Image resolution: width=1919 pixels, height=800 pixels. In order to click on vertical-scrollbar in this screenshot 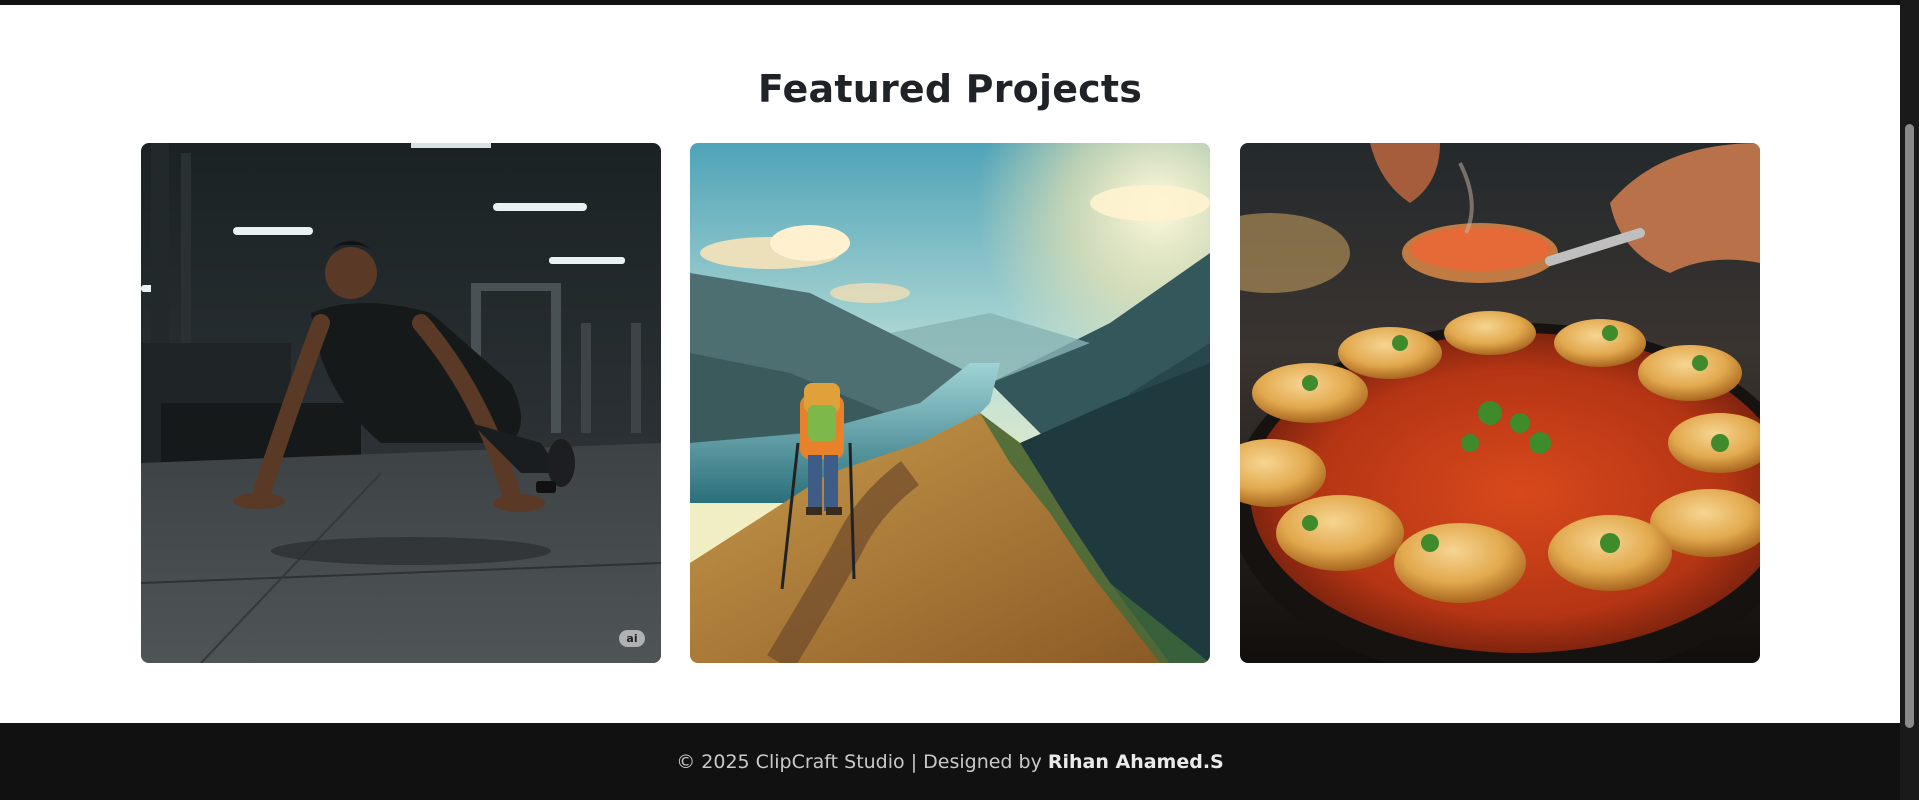, I will do `click(1909, 400)`.